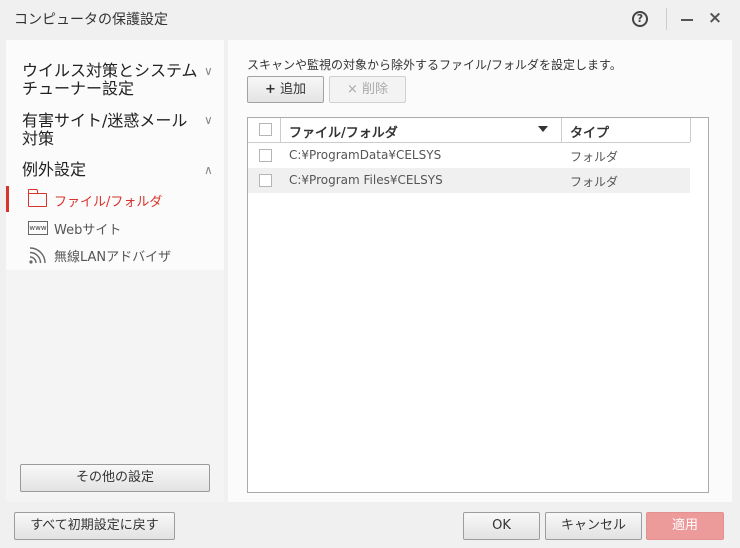 The width and height of the screenshot is (740, 548). What do you see at coordinates (666, 19) in the screenshot?
I see `titlebar-divider` at bounding box center [666, 19].